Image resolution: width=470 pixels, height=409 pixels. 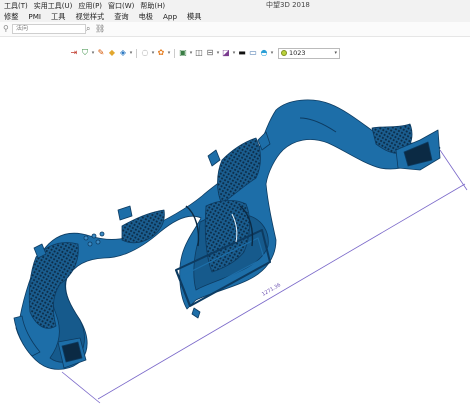 What do you see at coordinates (15, 6) in the screenshot?
I see `menu-tools: 工具(T)` at bounding box center [15, 6].